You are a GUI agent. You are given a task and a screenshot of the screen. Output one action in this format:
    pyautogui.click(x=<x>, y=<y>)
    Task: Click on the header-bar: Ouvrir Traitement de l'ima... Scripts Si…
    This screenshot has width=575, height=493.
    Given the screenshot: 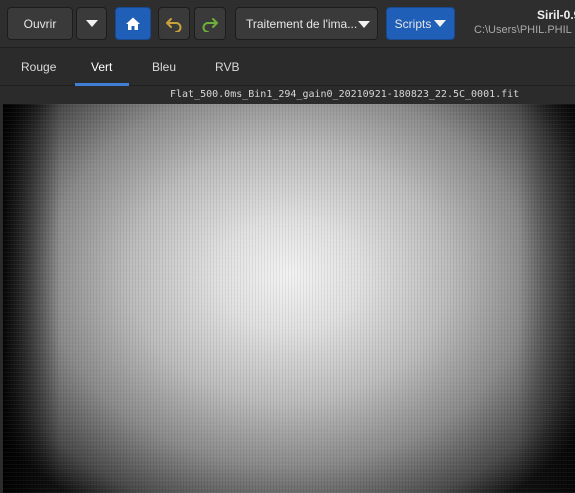 What is the action you would take?
    pyautogui.click(x=287, y=24)
    